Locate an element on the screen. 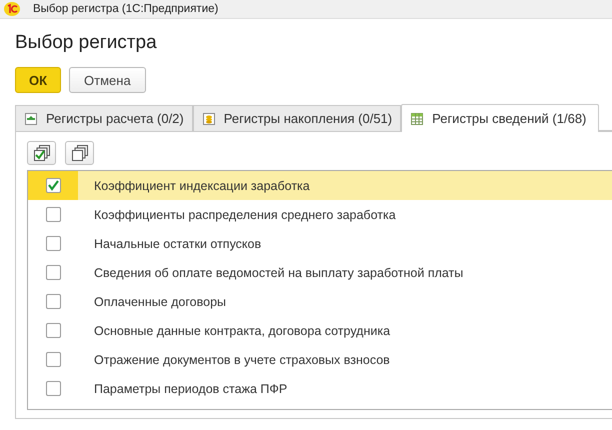 Image resolution: width=612 pixels, height=430 pixels. window-title: Выбор регистра (1С:Предприятие) is located at coordinates (125, 9).